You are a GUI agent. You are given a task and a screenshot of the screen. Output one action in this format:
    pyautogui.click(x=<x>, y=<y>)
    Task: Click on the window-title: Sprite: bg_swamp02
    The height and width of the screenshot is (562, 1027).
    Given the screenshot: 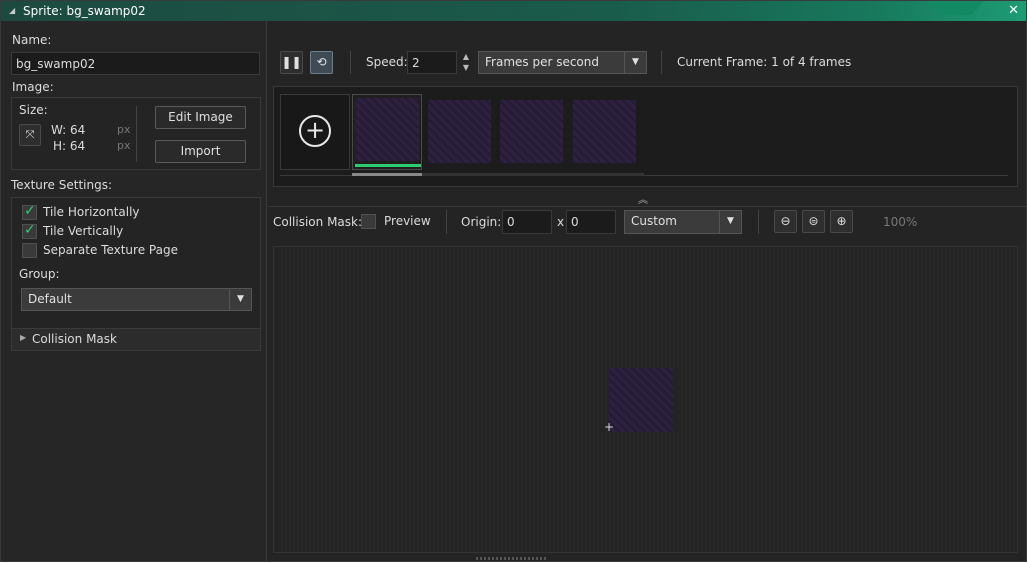 What is the action you would take?
    pyautogui.click(x=84, y=11)
    